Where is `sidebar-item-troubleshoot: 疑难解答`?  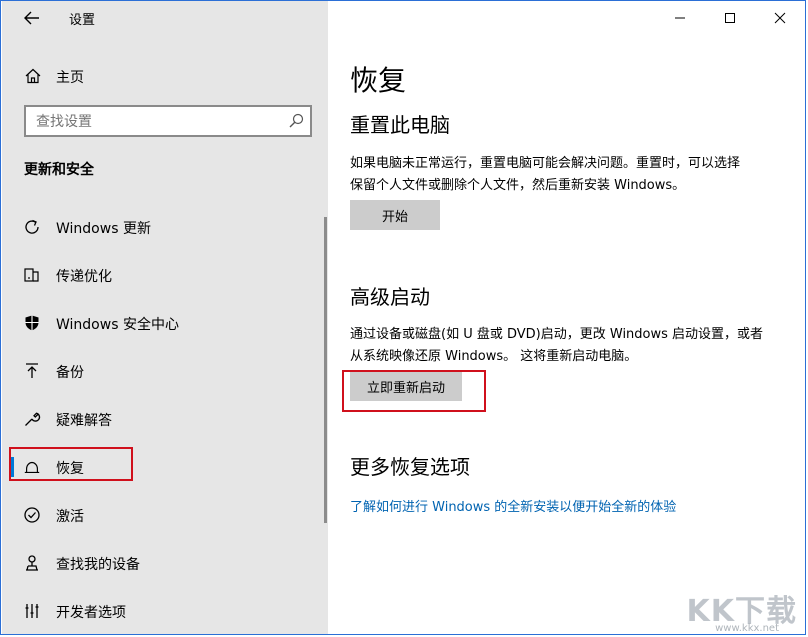
sidebar-item-troubleshoot: 疑难解答 is located at coordinates (163, 419).